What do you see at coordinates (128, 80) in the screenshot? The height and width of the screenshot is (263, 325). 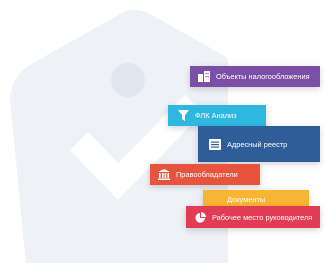 I see `house-window-circle` at bounding box center [128, 80].